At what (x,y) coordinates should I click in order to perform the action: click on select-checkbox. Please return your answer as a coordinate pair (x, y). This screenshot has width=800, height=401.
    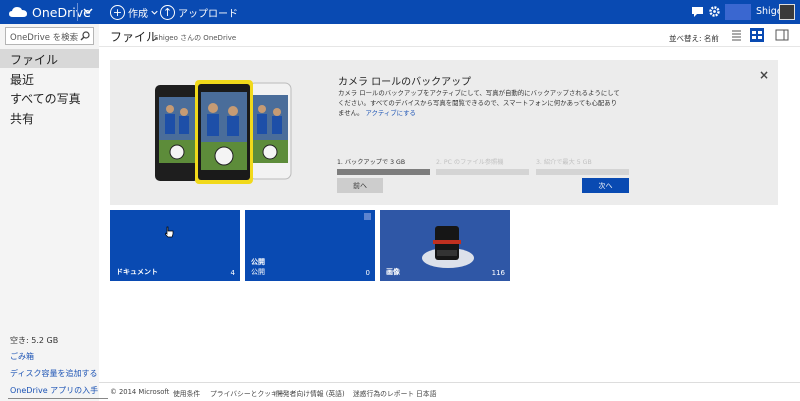
    Looking at the image, I should click on (367, 216).